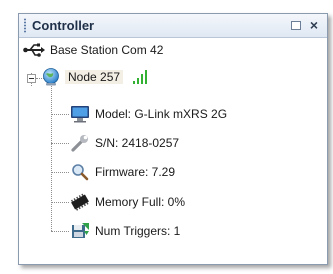 Image resolution: width=333 pixels, height=274 pixels. I want to click on tree-item-label: Model: G-Link mXRS 2G, so click(161, 114).